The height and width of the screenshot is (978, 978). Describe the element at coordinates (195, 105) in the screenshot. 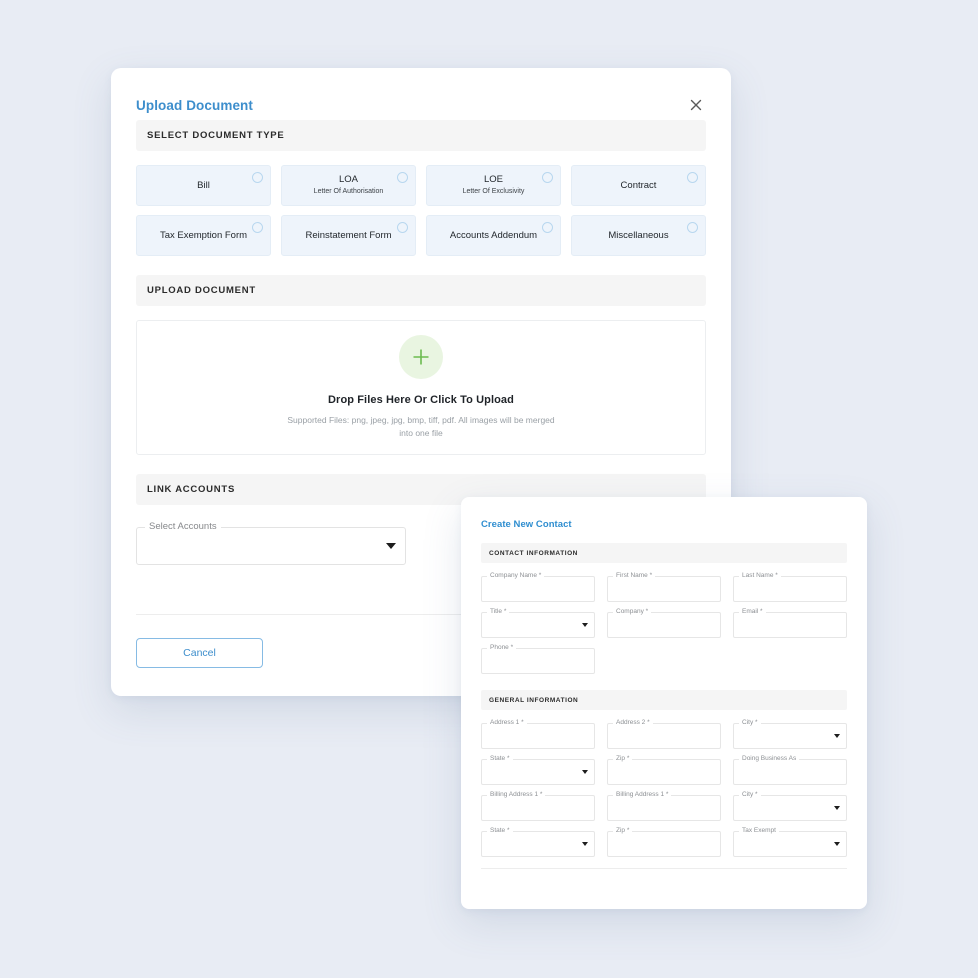

I see `page-title: Upload Document` at that location.